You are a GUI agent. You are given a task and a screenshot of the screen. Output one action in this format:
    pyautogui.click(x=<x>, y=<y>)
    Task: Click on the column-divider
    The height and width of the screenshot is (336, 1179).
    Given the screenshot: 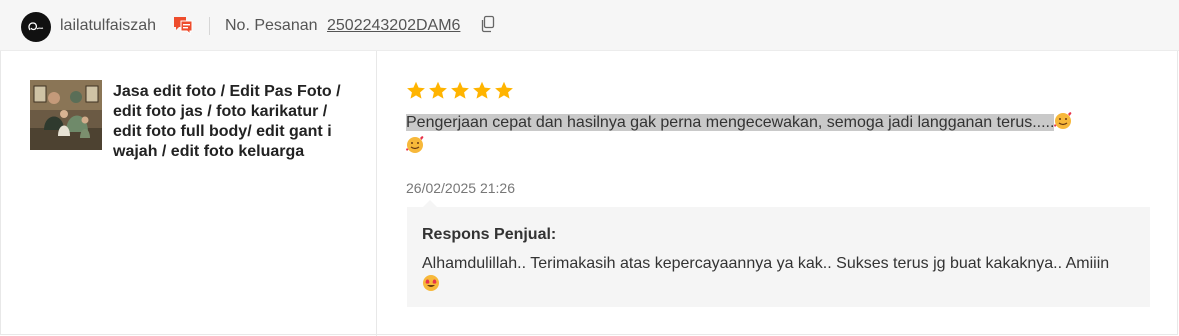 What is the action you would take?
    pyautogui.click(x=376, y=193)
    